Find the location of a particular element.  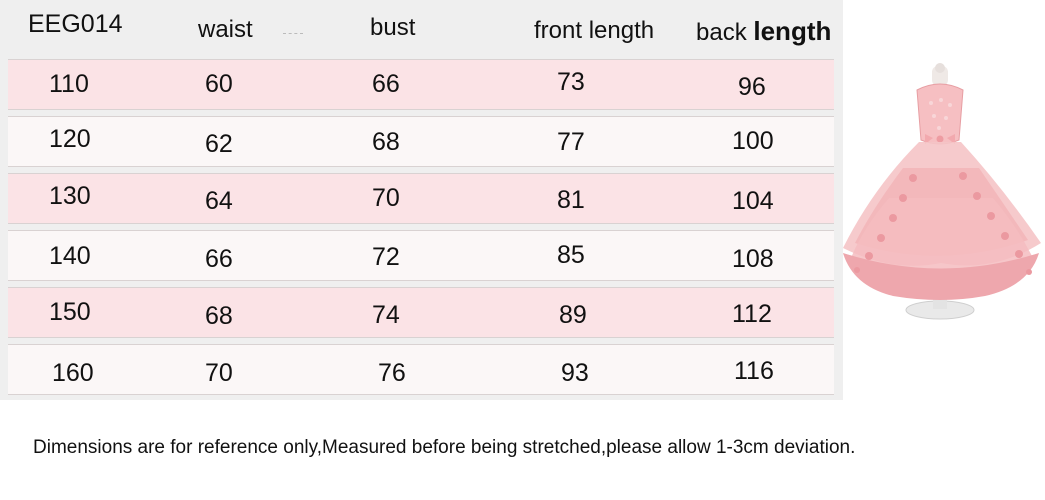

table-row: 150 68 74 89 112 is located at coordinates (421, 312).